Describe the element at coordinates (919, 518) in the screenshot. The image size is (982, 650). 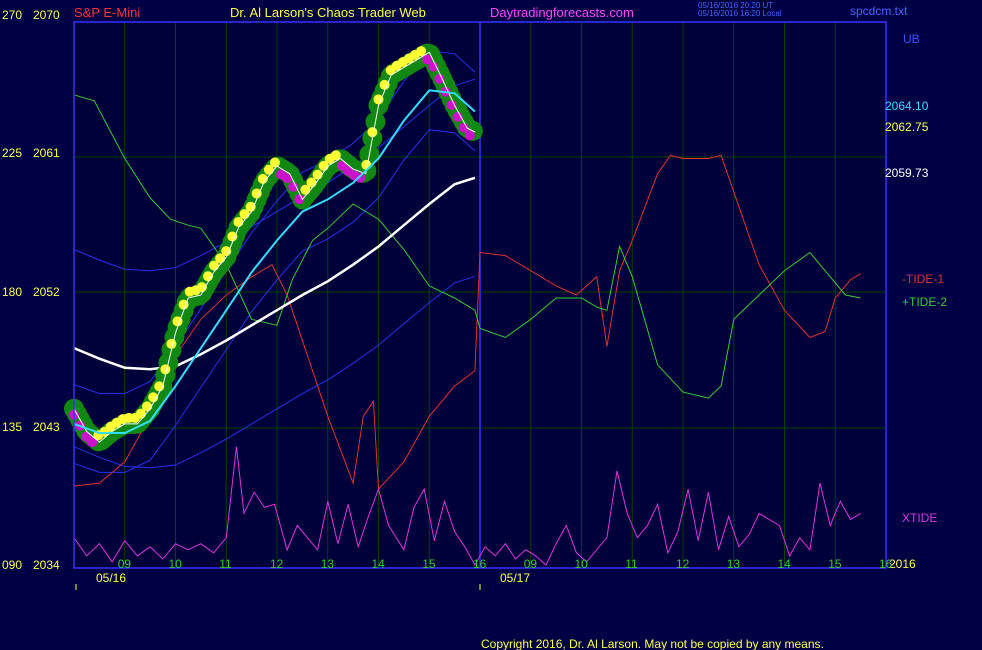
I see `xtide-label: XTIDE` at that location.